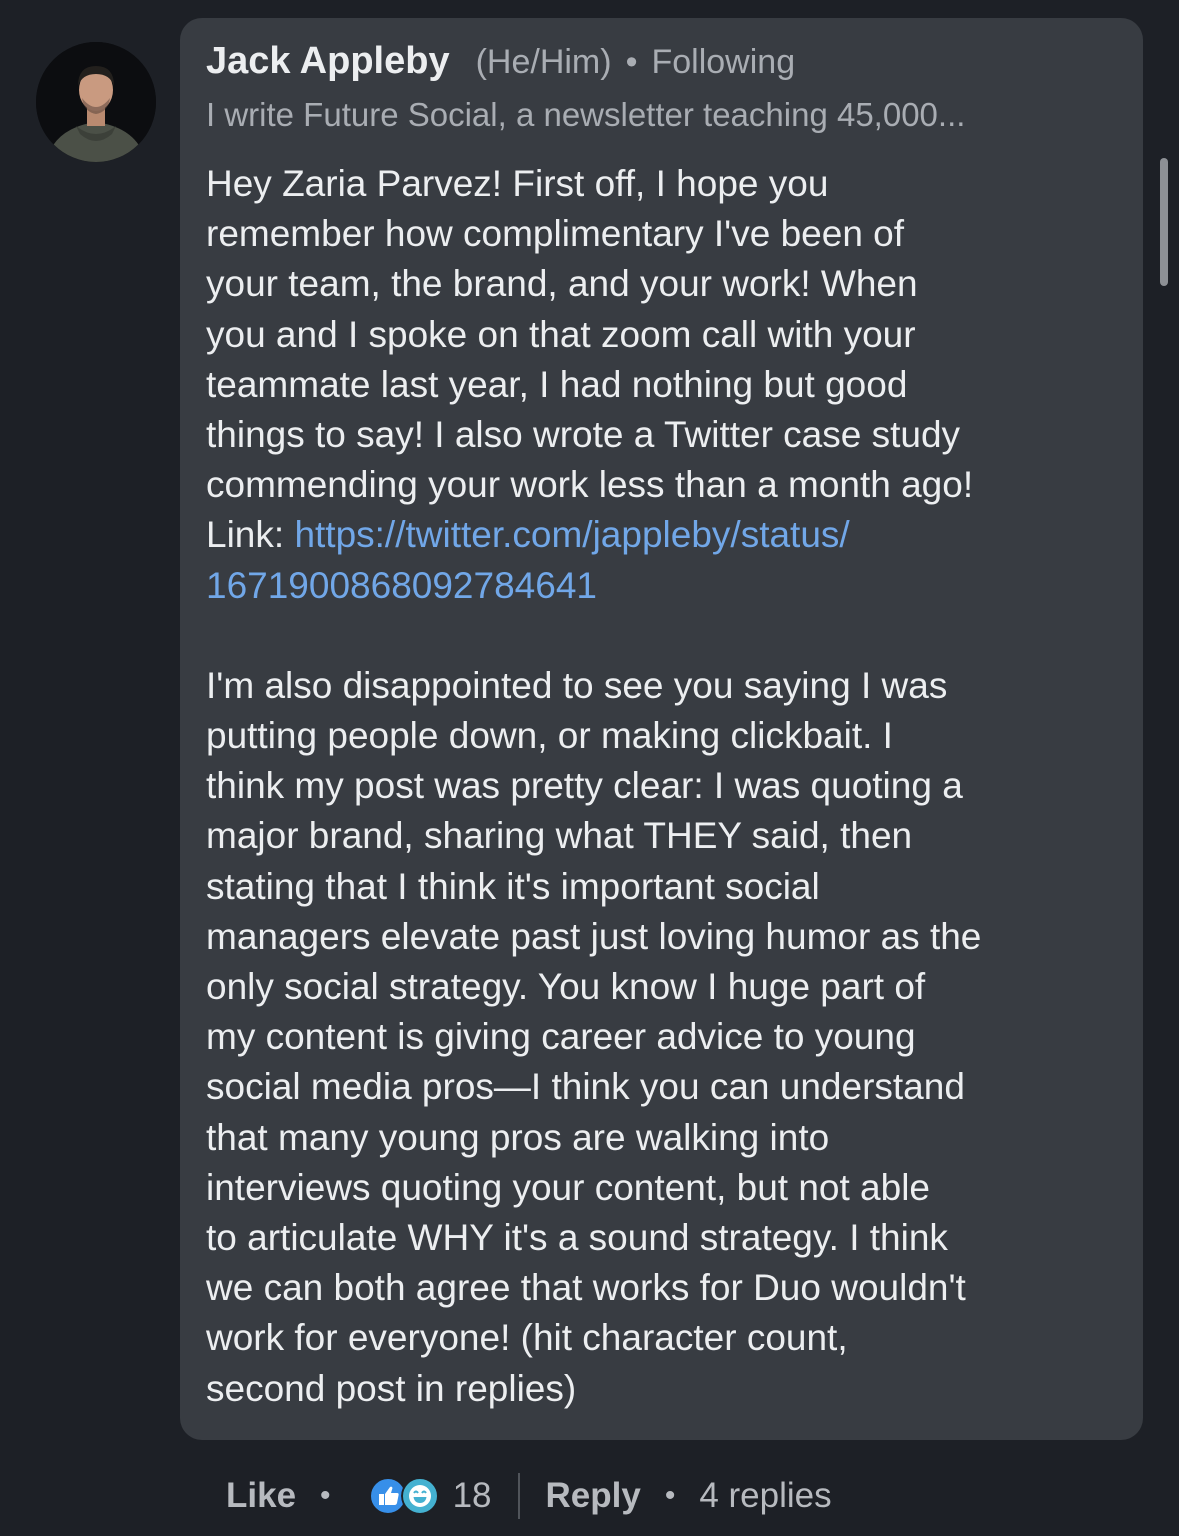  I want to click on twitter-link-continued: 1671900868092784641, so click(401, 585).